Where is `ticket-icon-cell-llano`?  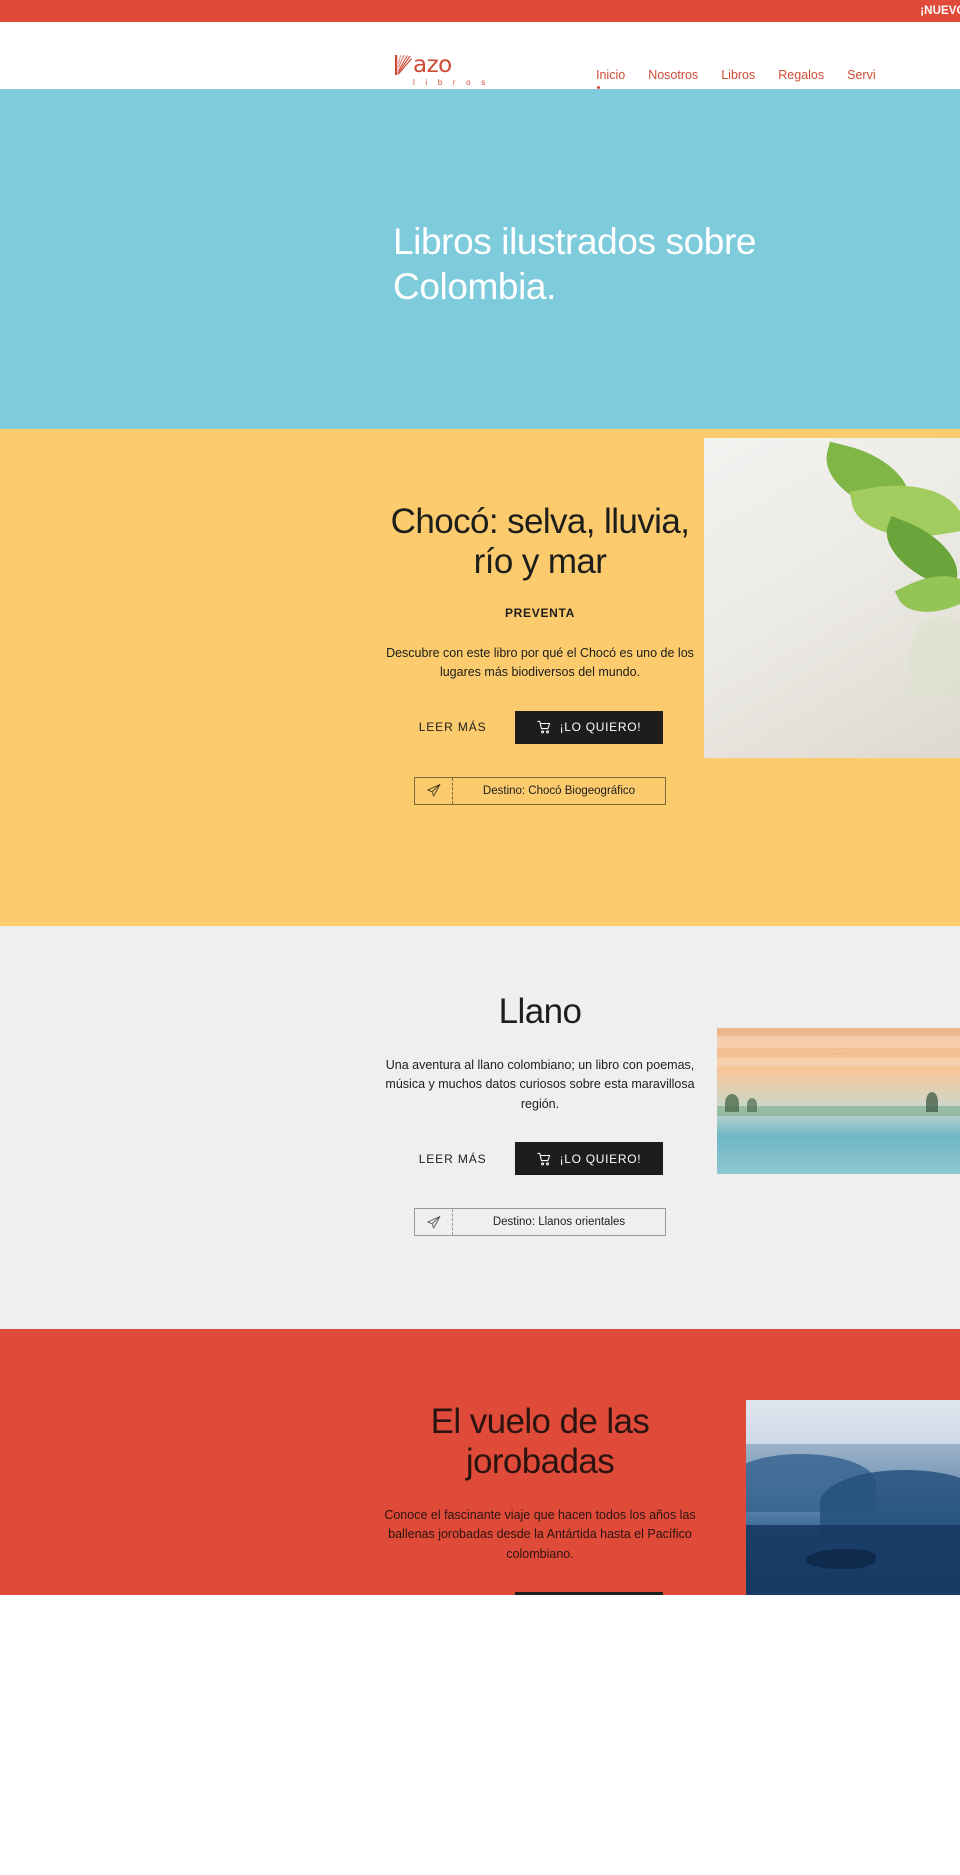 ticket-icon-cell-llano is located at coordinates (434, 1222).